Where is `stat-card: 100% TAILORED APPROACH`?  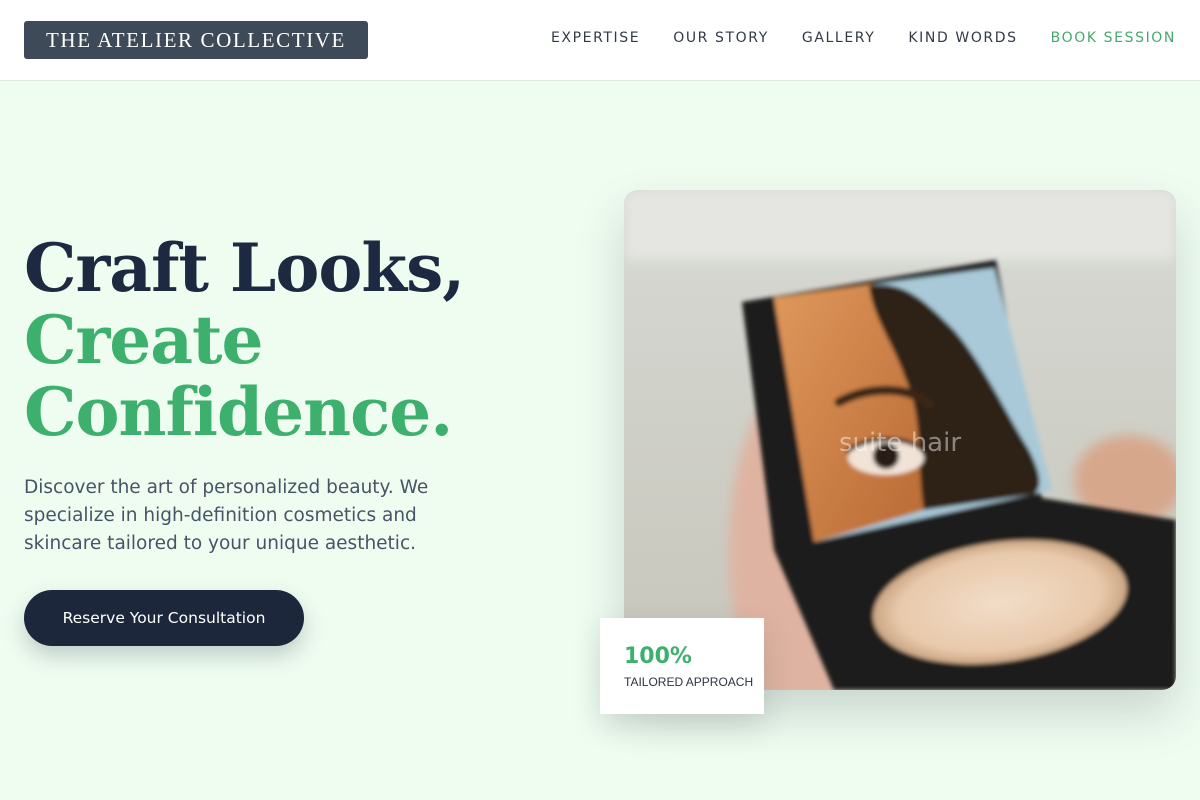 stat-card: 100% TAILORED APPROACH is located at coordinates (682, 666).